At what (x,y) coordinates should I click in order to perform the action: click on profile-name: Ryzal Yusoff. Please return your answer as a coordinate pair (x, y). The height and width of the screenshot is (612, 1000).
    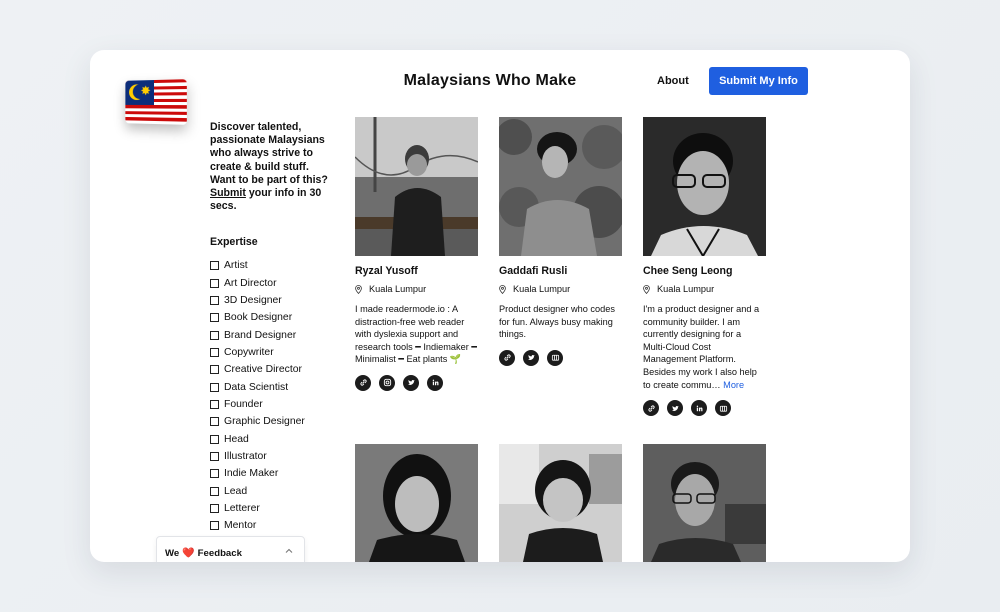
    Looking at the image, I should click on (416, 271).